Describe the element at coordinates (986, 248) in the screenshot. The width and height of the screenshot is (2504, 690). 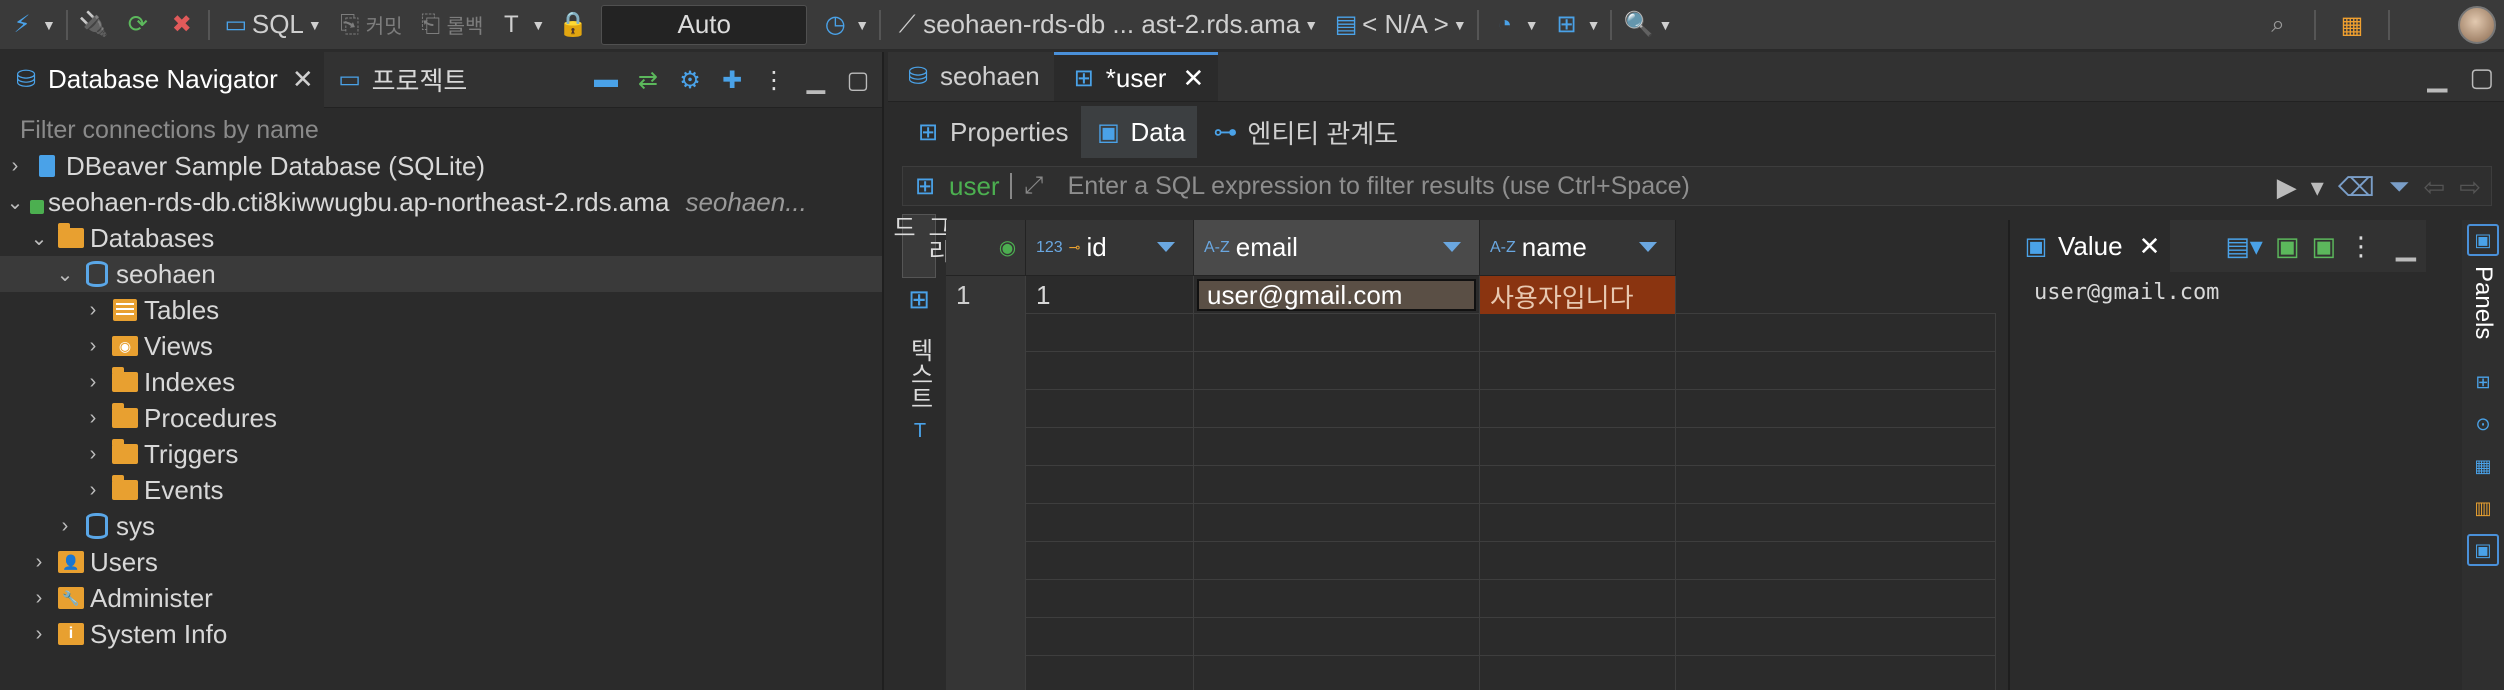
I see `row-number-header: ◉` at that location.